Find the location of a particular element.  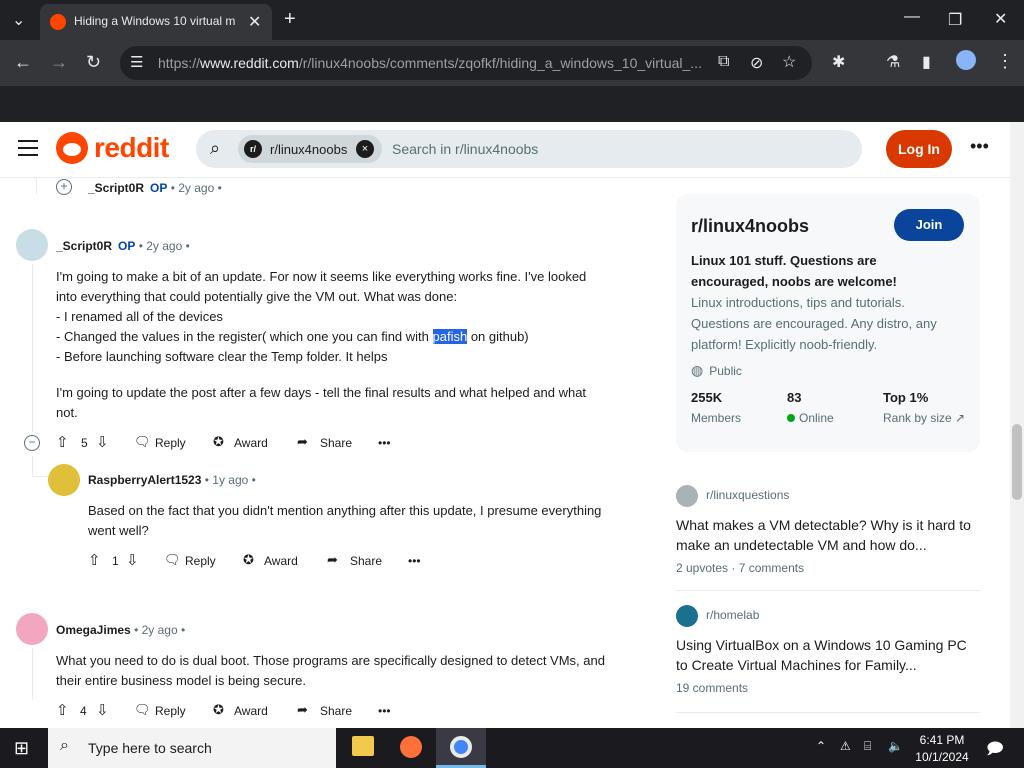

comment-time: • 2y ago • is located at coordinates (164, 246).